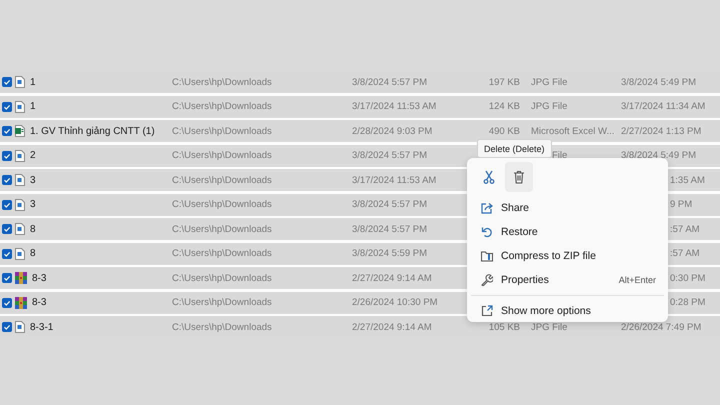 This screenshot has width=720, height=405. I want to click on tooltip: Delete (Delete), so click(514, 148).